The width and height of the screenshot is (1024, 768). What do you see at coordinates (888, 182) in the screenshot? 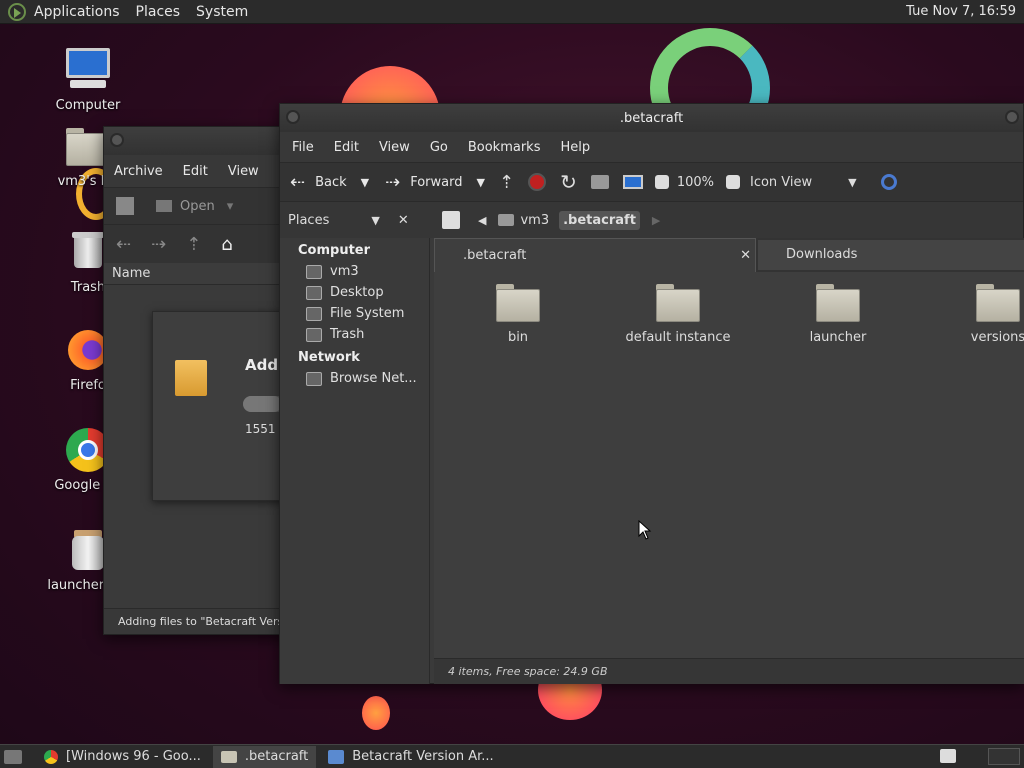
I see `search-icon` at bounding box center [888, 182].